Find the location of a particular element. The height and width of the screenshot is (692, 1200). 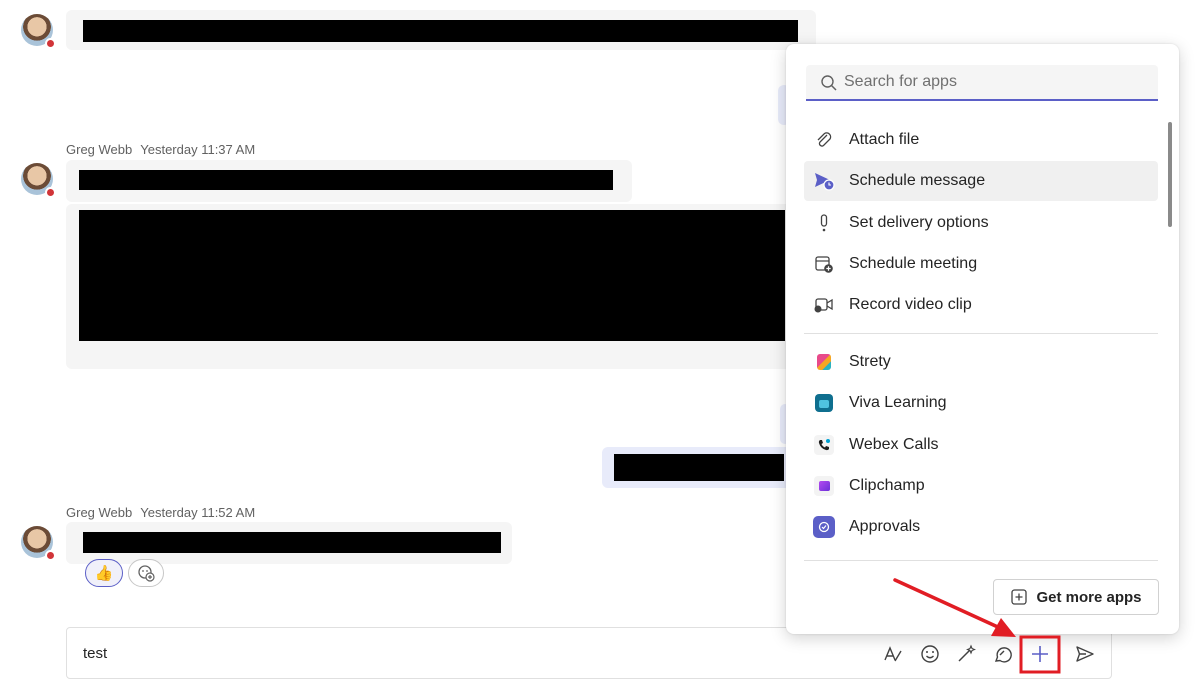

annotation-highlight-box is located at coordinates (1040, 654).